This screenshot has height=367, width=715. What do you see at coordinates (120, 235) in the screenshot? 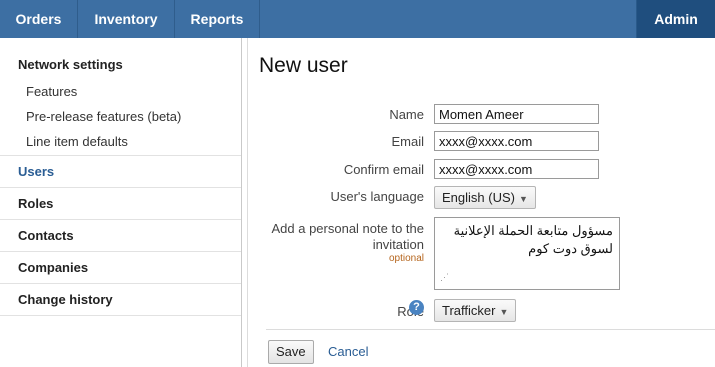
I see `sidebar-item-contacts: Contacts` at bounding box center [120, 235].